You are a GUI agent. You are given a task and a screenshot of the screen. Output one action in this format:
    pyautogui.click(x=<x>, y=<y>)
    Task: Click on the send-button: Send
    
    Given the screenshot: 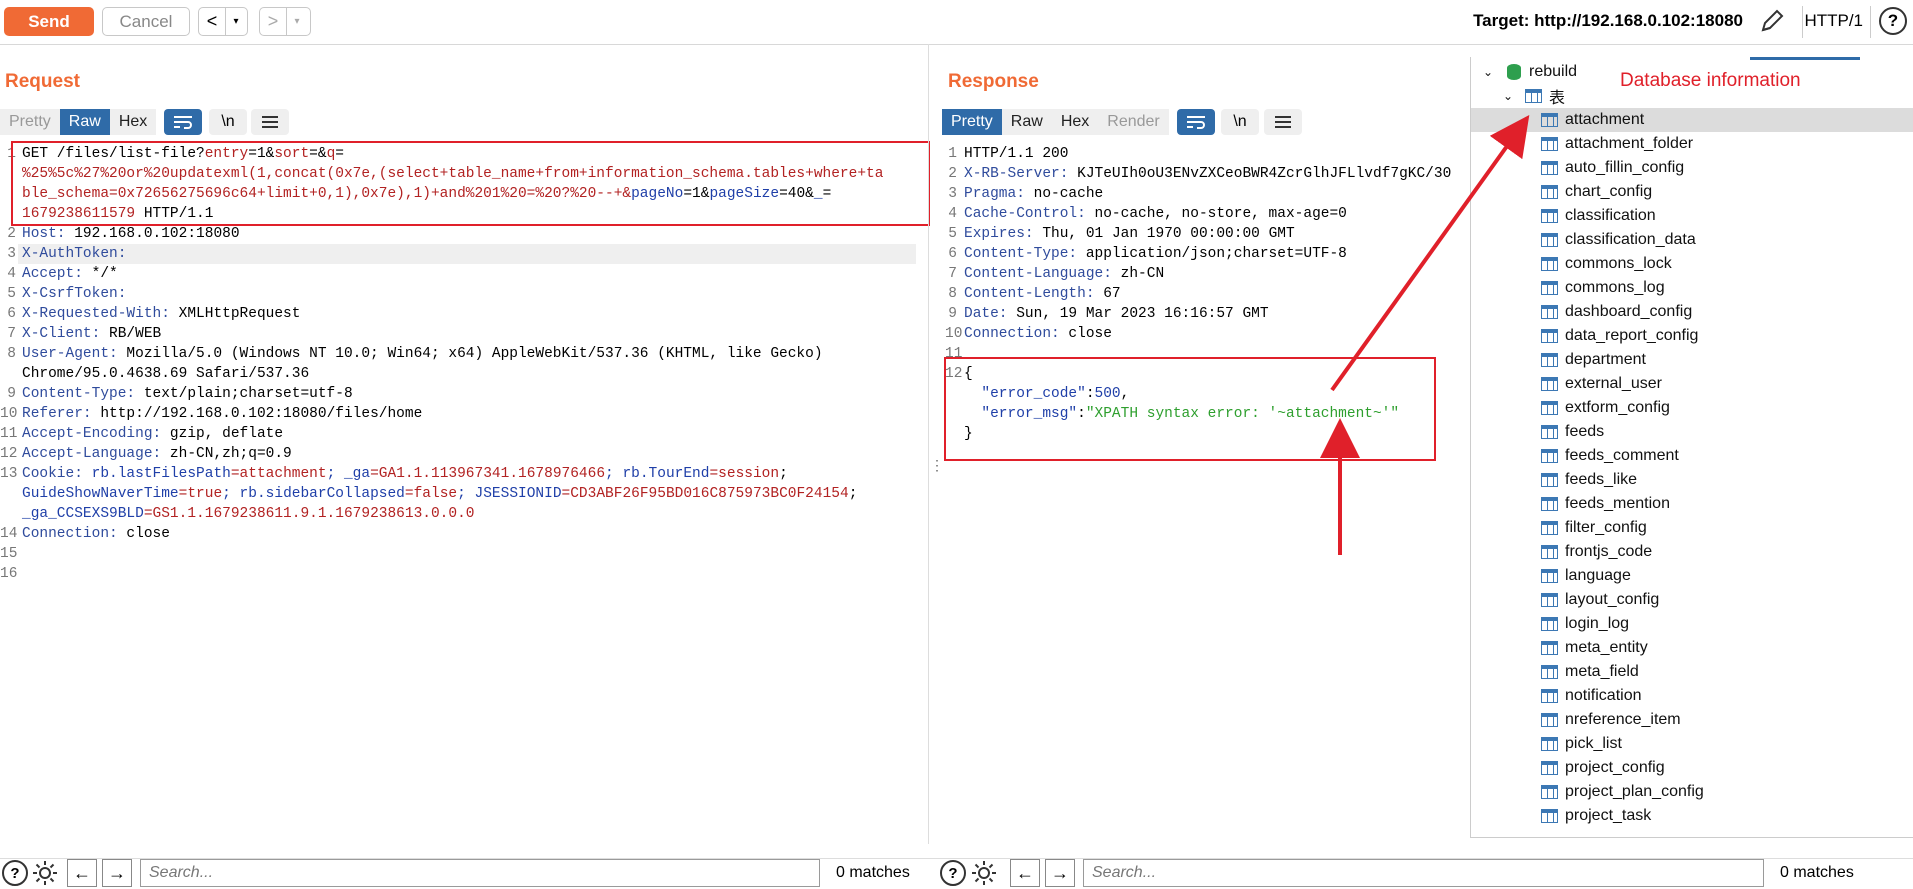 What is the action you would take?
    pyautogui.click(x=49, y=21)
    